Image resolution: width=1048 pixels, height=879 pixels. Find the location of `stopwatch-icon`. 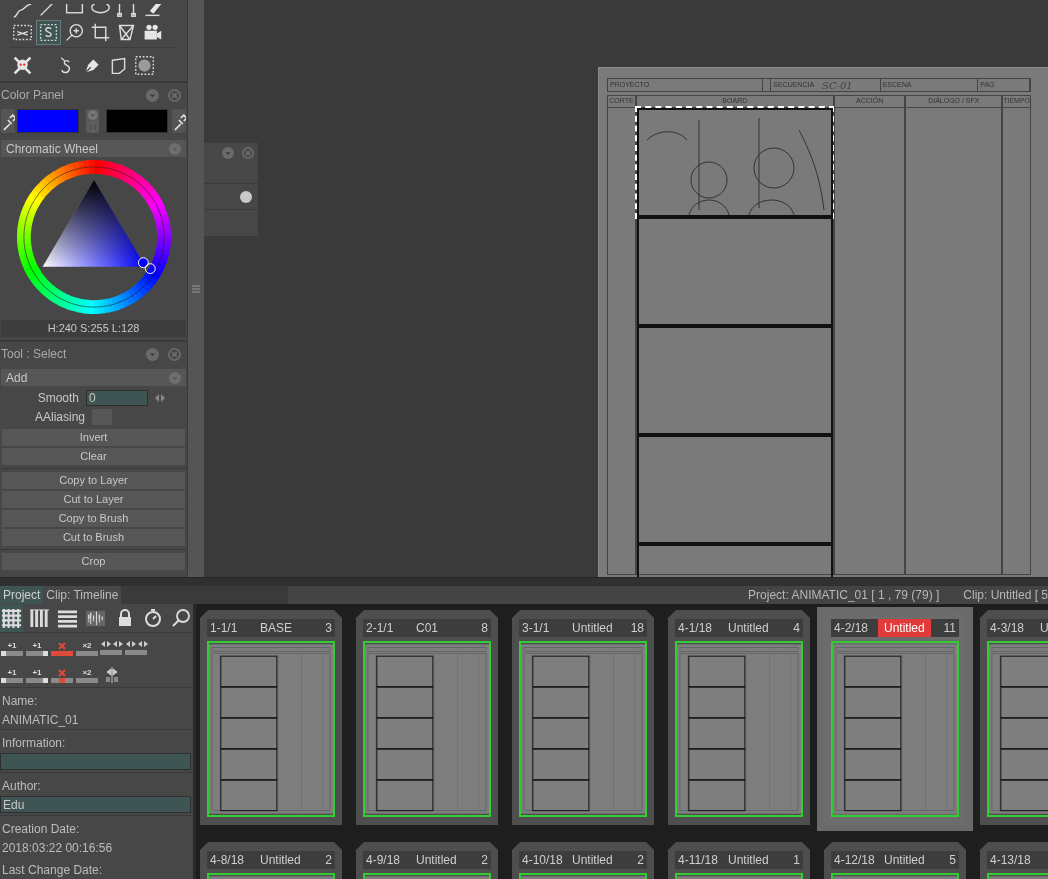

stopwatch-icon is located at coordinates (153, 618).